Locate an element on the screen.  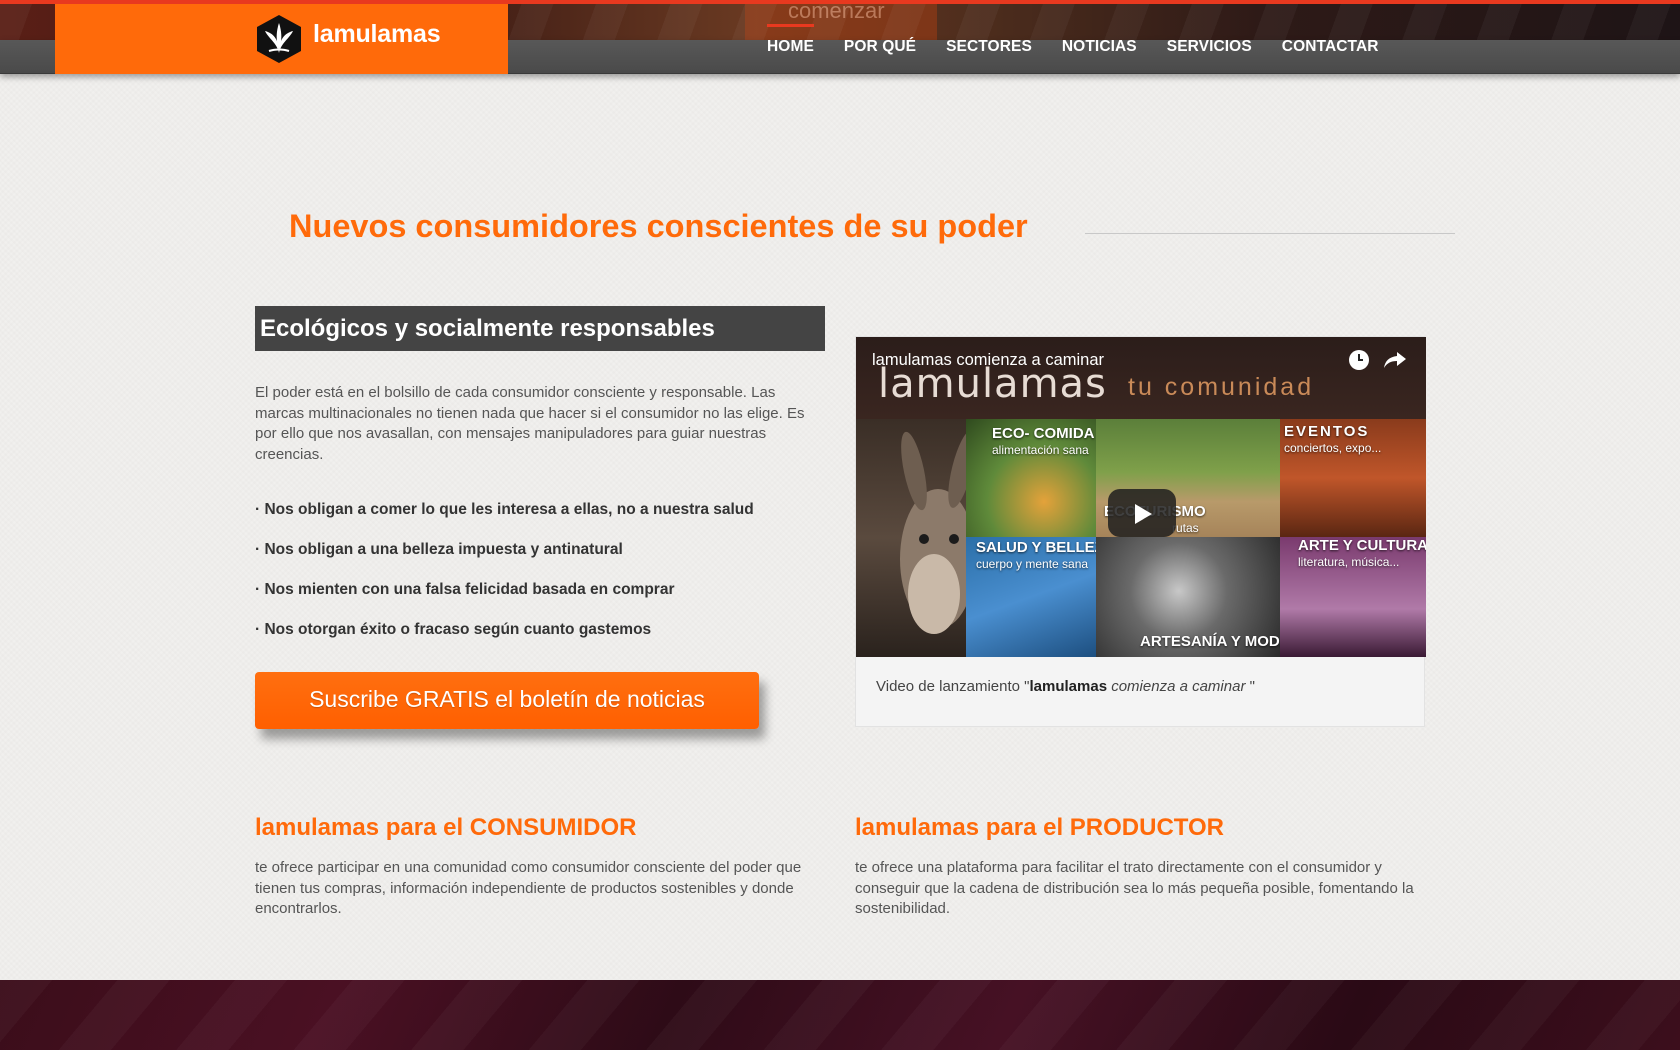
nav-contactar: CONTACTAR is located at coordinates (1330, 50).